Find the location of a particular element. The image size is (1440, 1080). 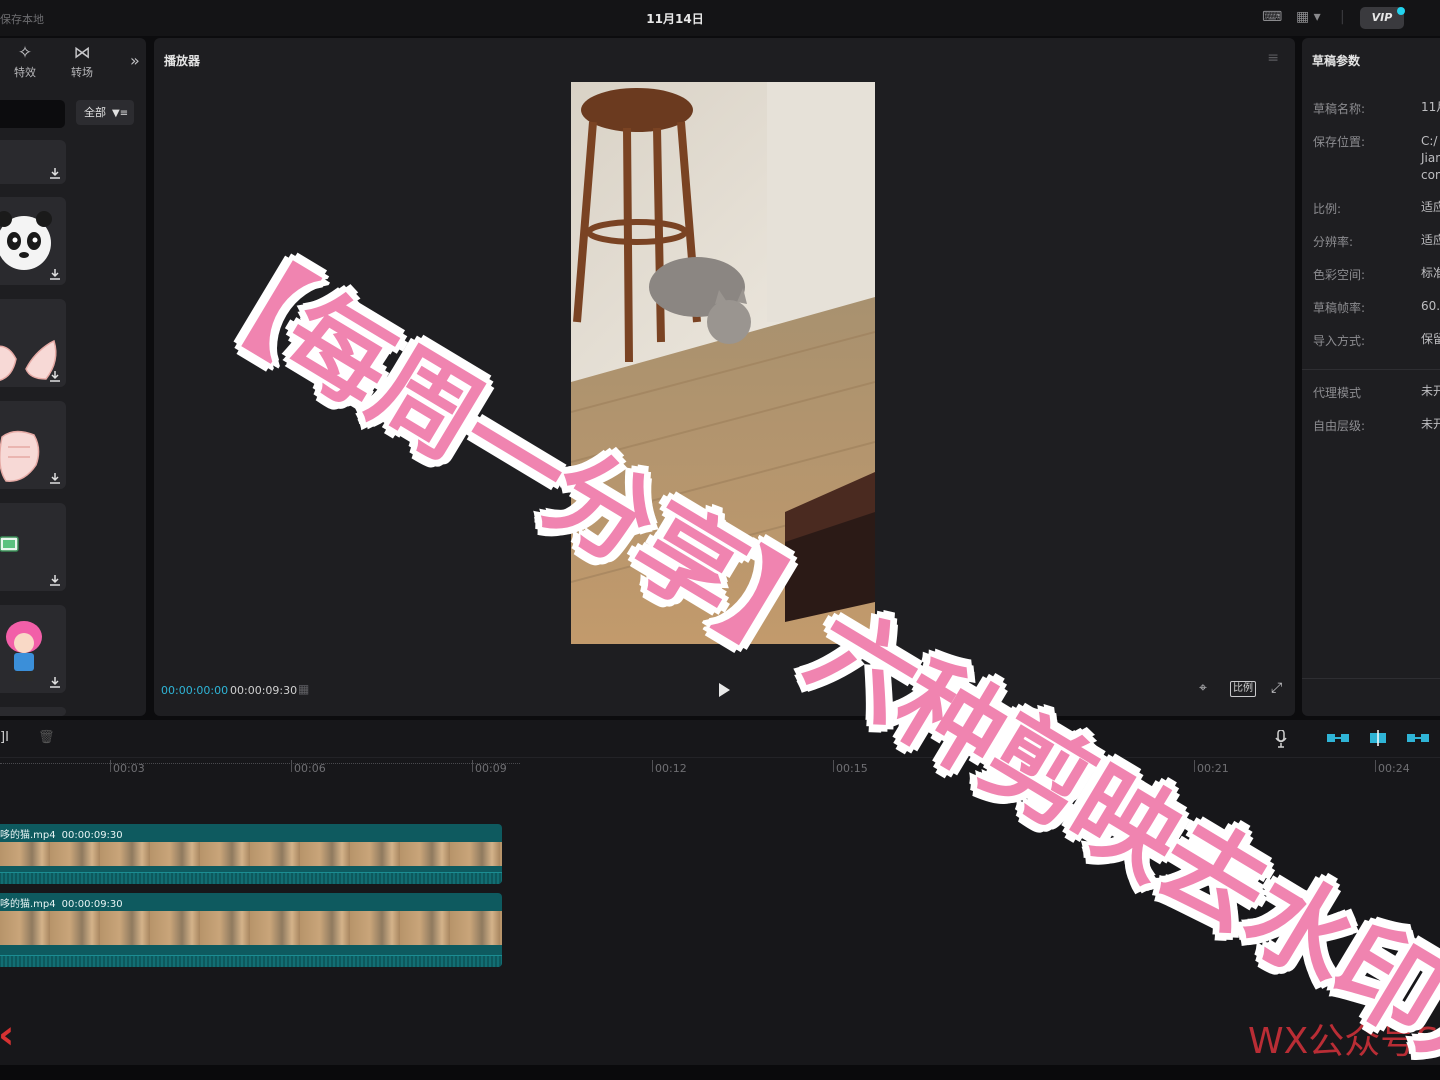

top-bar: 保存本地 11月14日 ⌨ ▦ ▾ | VIP is located at coordinates (720, 18).